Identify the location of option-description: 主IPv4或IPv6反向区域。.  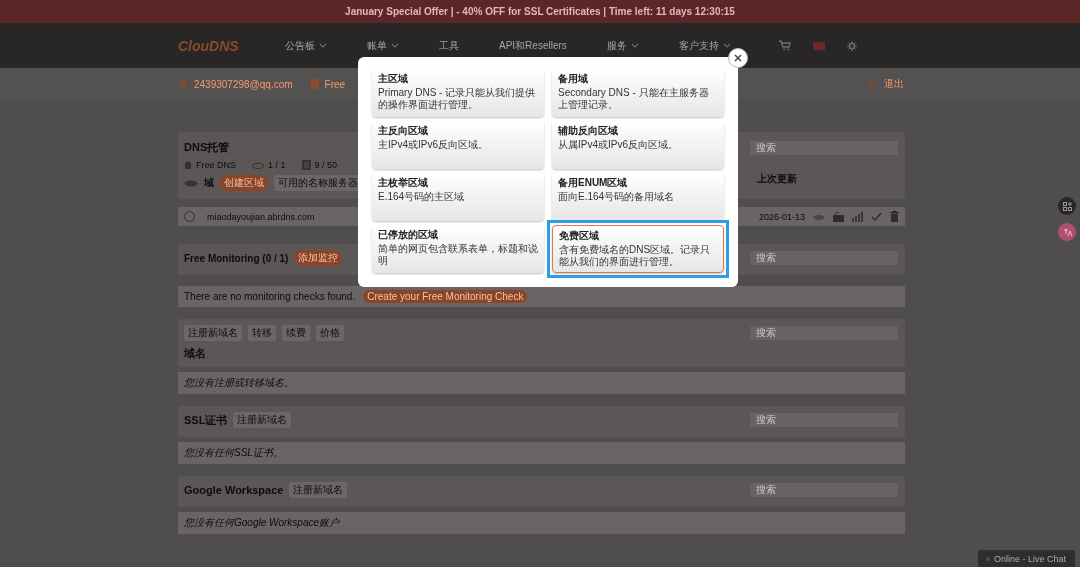
(433, 145).